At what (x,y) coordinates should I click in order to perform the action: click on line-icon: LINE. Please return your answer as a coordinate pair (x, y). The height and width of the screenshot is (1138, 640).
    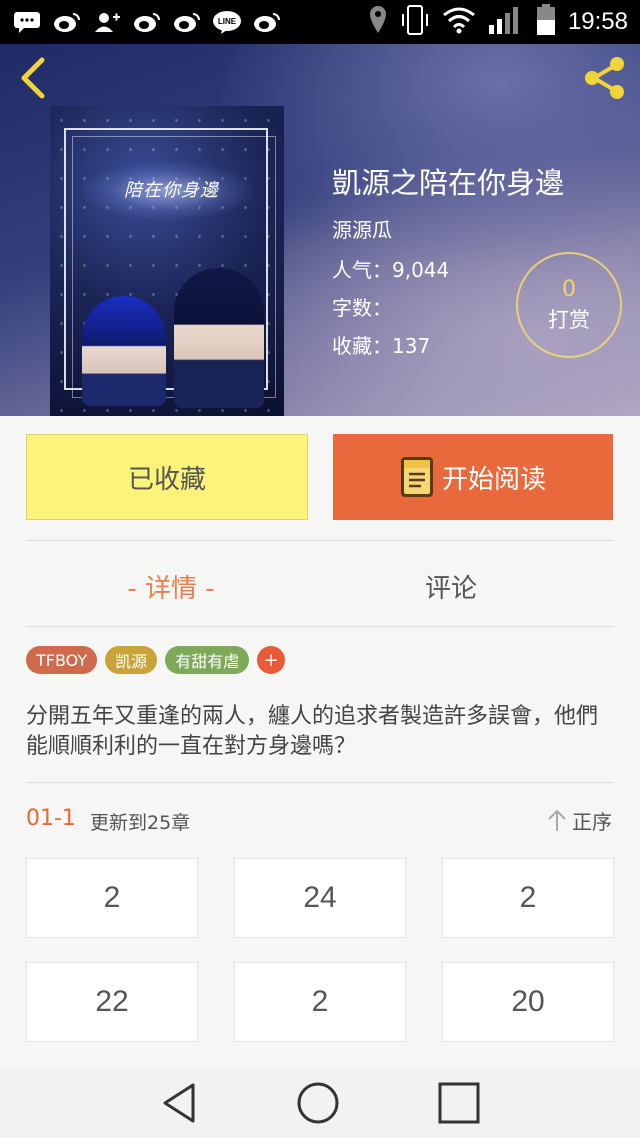
    Looking at the image, I should click on (227, 22).